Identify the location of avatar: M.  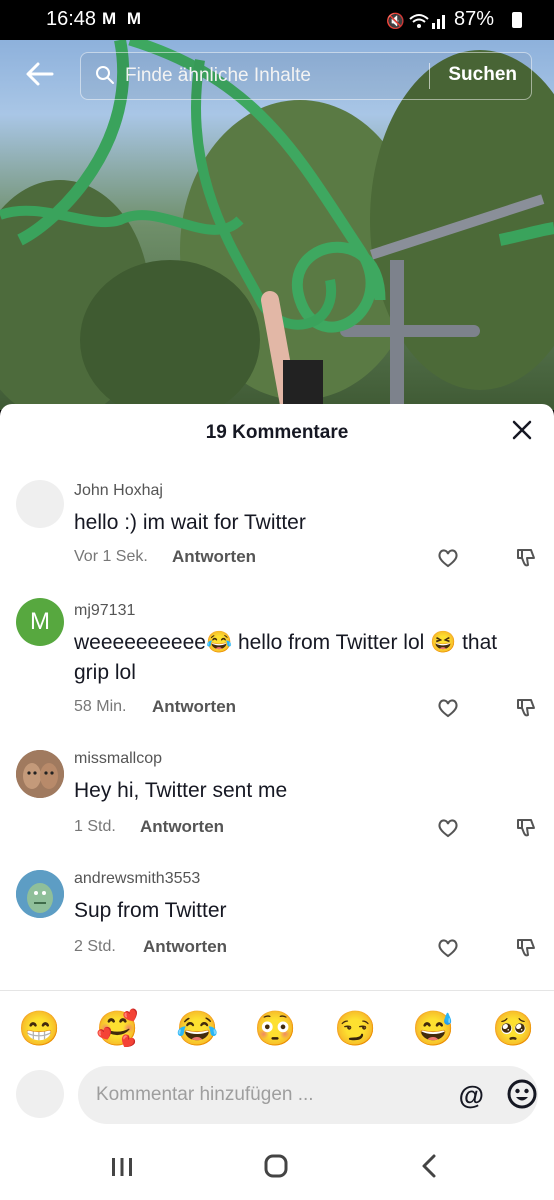
(40, 622).